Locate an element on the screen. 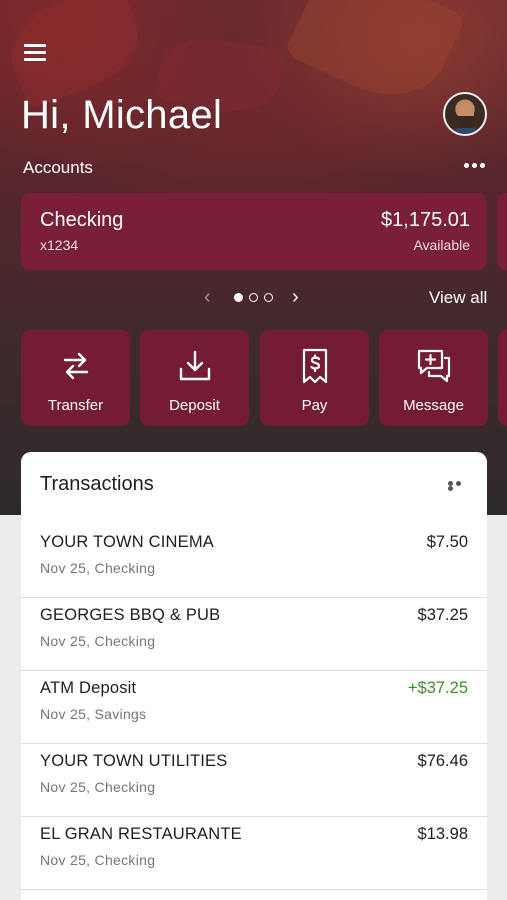 Image resolution: width=507 pixels, height=900 pixels. transfer-icon is located at coordinates (75, 366).